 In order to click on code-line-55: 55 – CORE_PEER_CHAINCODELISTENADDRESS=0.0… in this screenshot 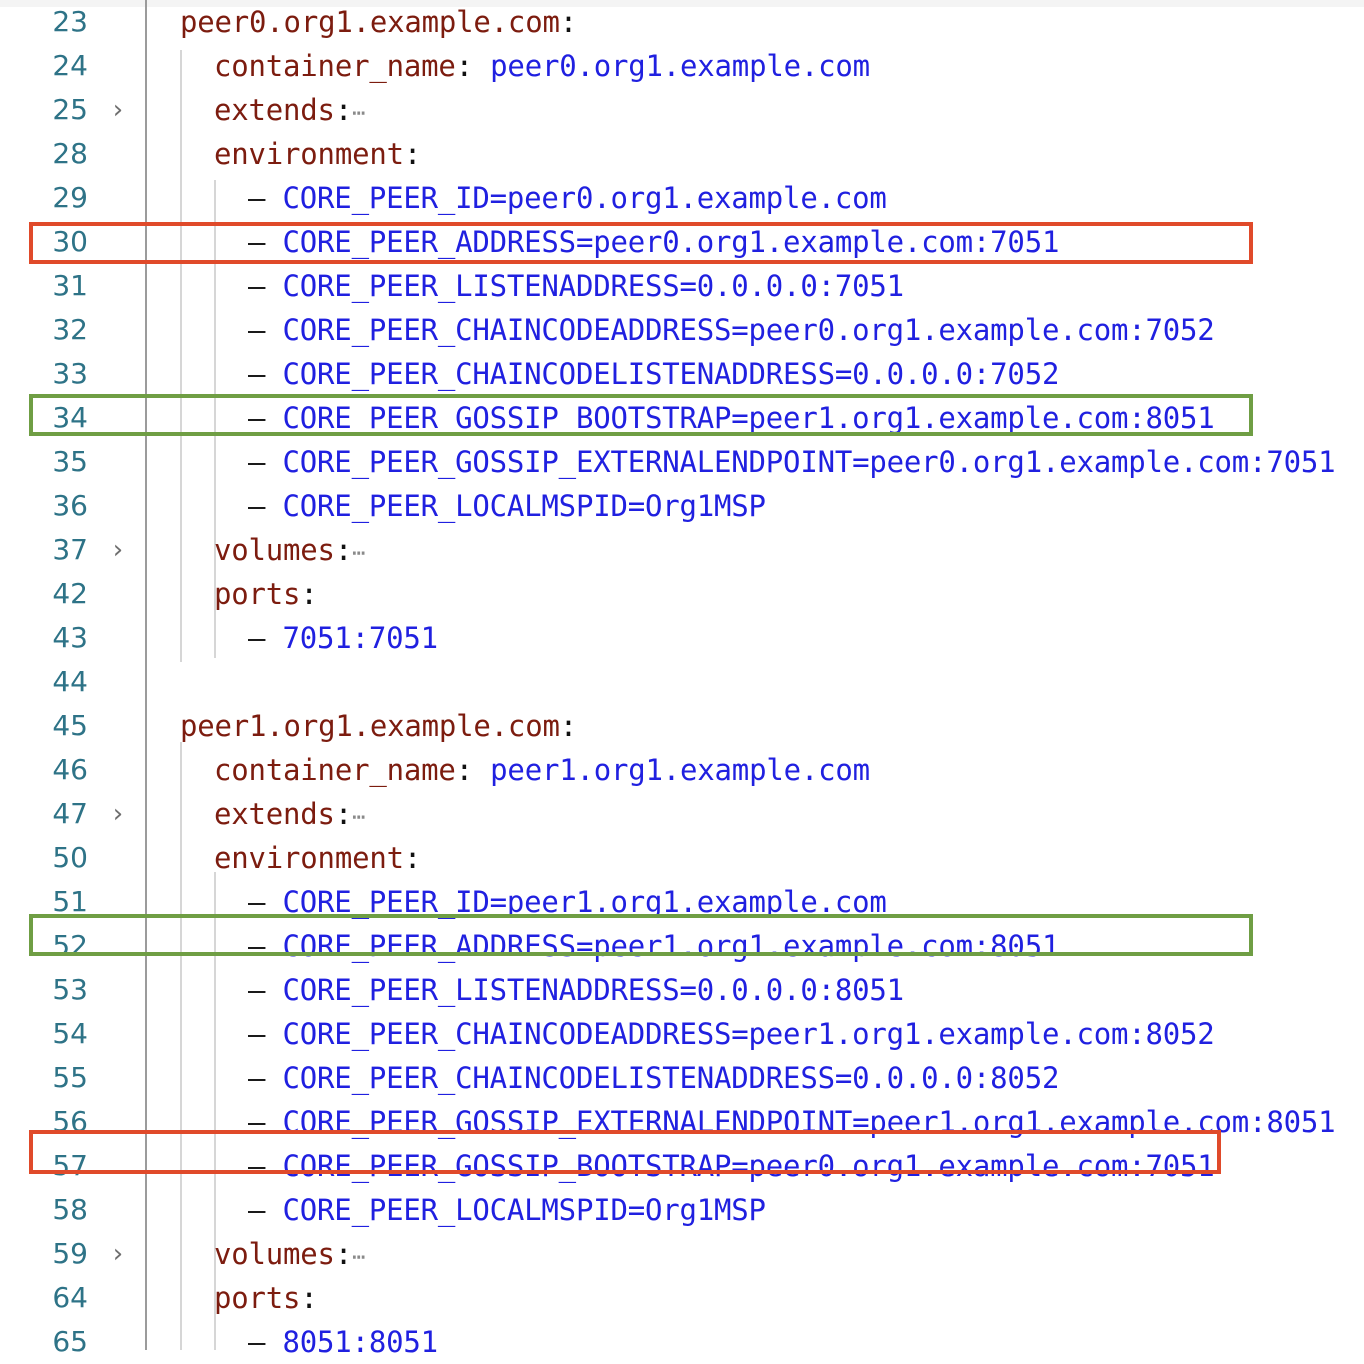, I will do `click(682, 1078)`.